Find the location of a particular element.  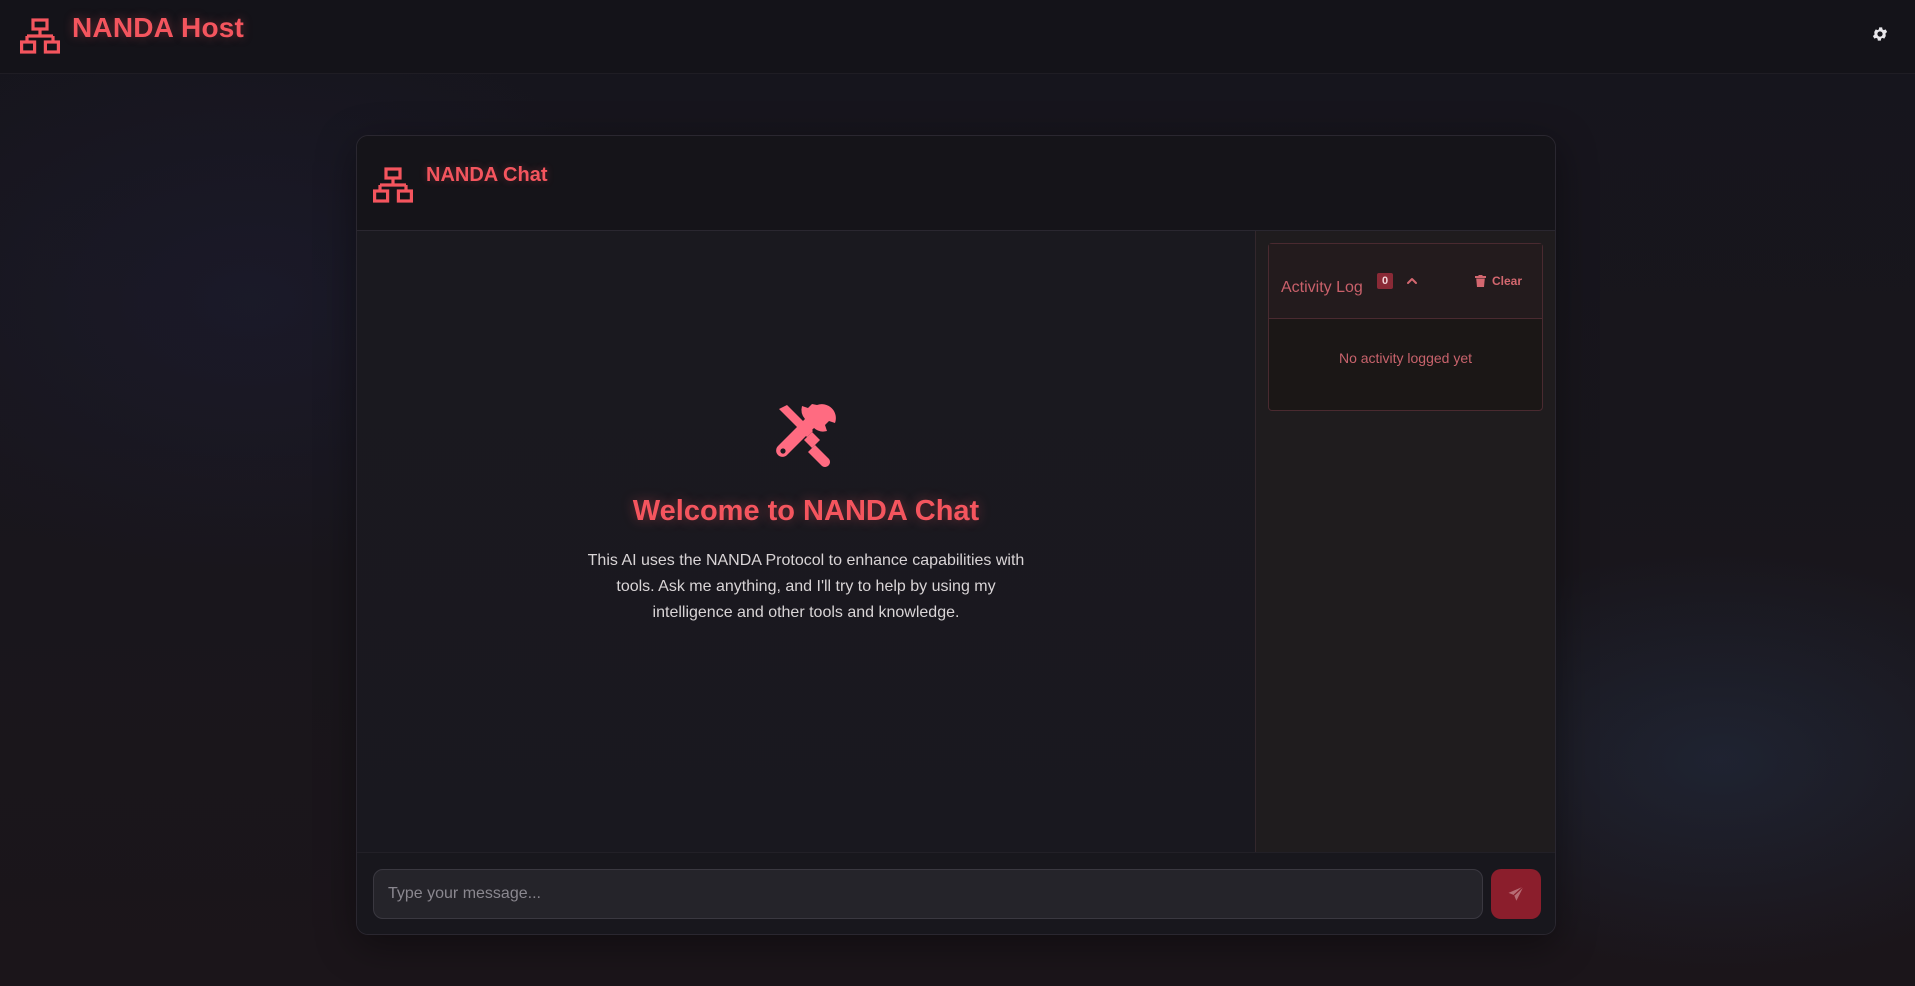

chevron-up-icon is located at coordinates (1412, 281).